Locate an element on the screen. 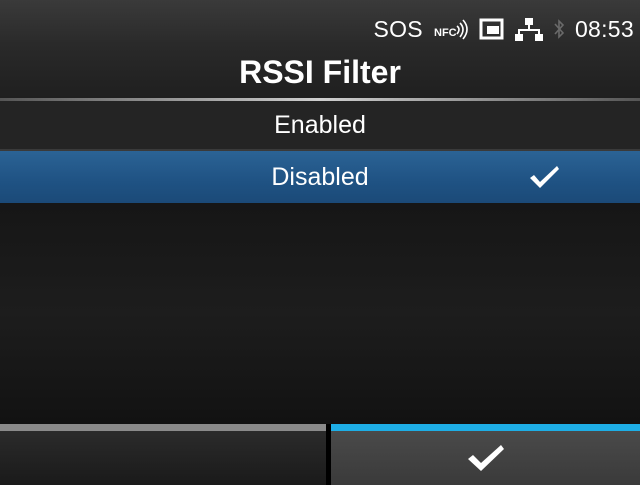 This screenshot has height=485, width=640. option-enabled: Enabled is located at coordinates (320, 126).